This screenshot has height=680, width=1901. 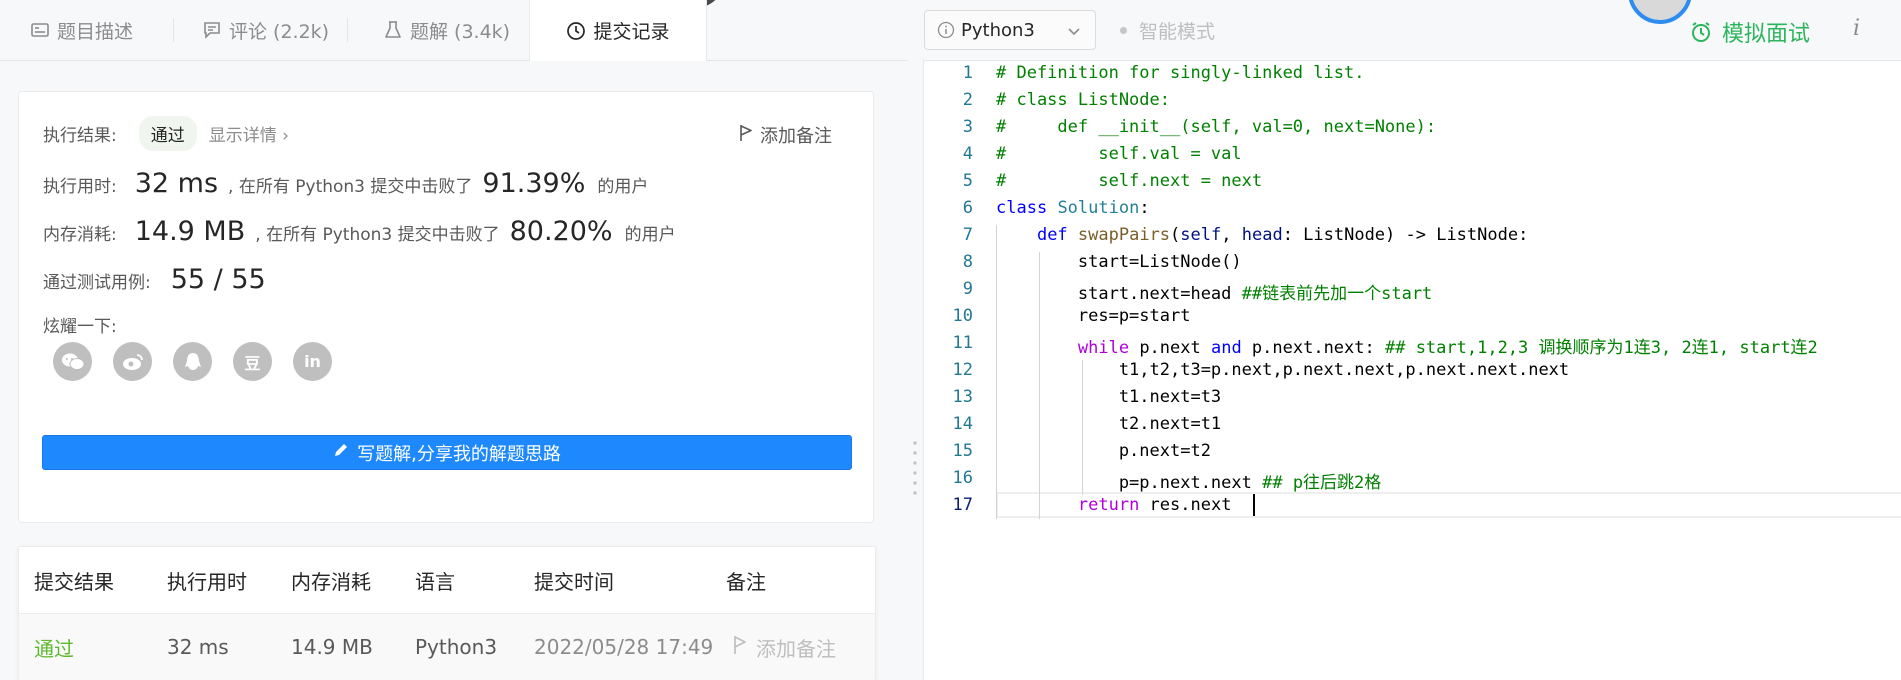 I want to click on tab-label: 题目描述, so click(x=95, y=31).